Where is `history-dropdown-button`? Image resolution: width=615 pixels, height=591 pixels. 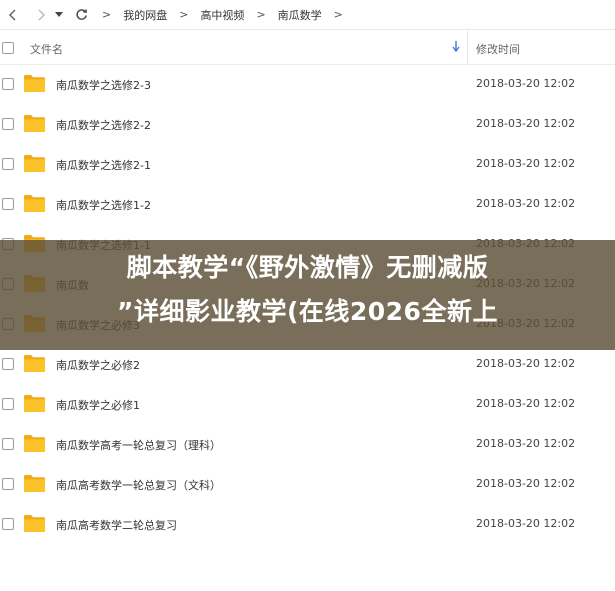 history-dropdown-button is located at coordinates (59, 15).